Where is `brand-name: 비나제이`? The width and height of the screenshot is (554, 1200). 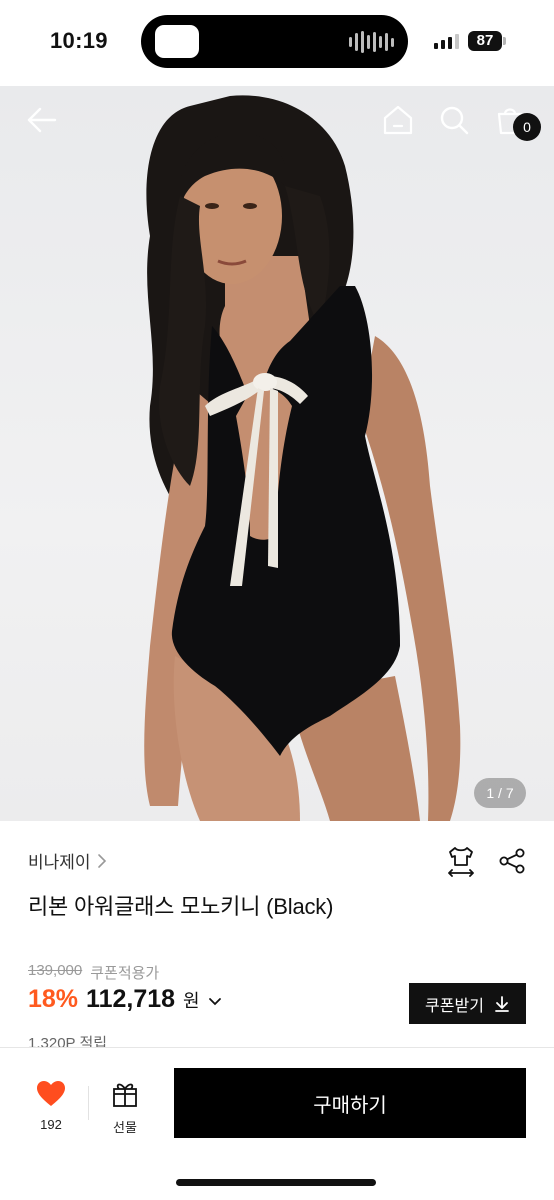
brand-name: 비나제이 is located at coordinates (59, 862).